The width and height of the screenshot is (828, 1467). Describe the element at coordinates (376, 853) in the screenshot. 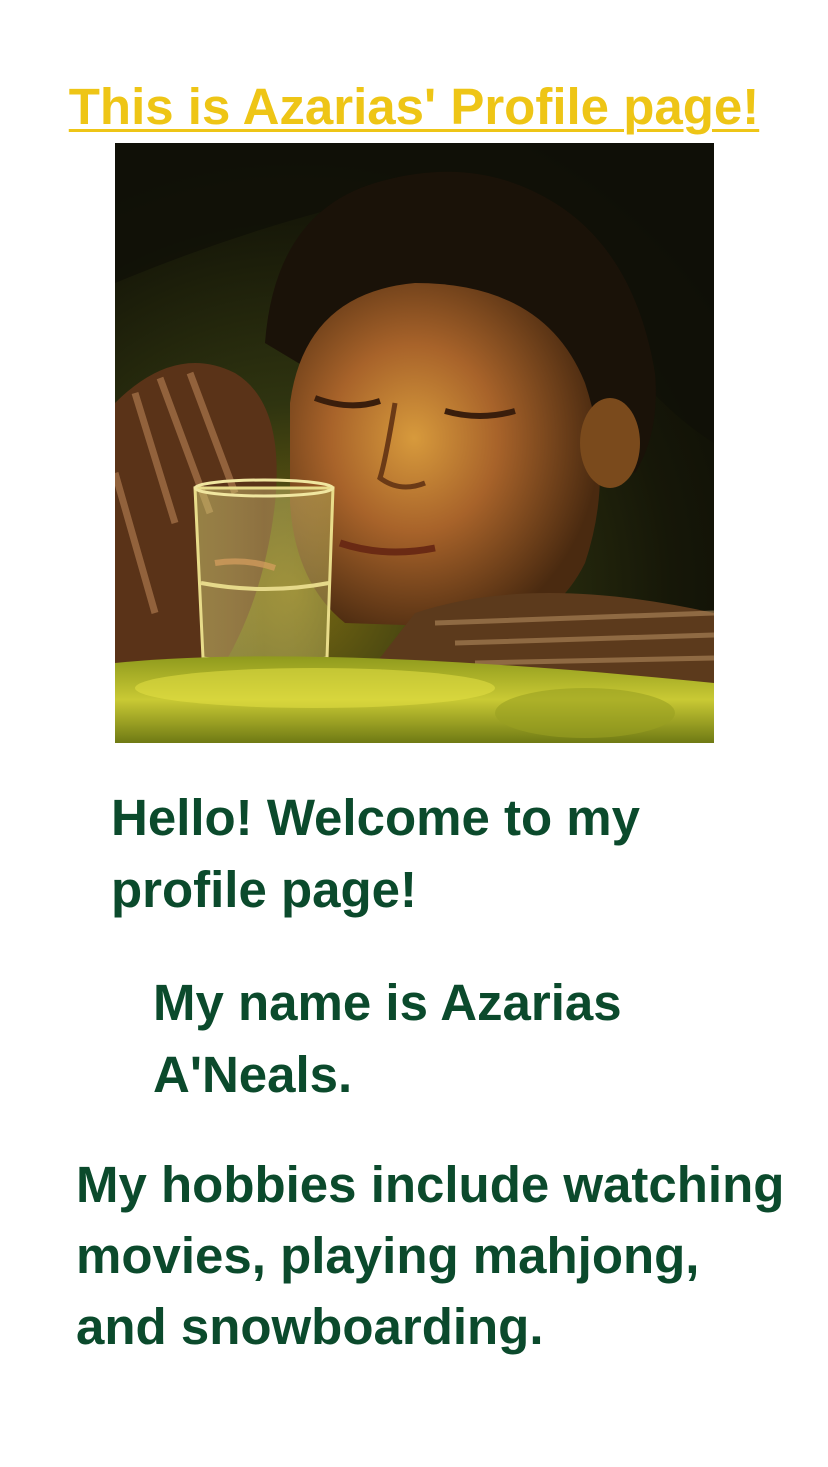

I see `greeting-text: Hello! Welcome to my profile page!` at that location.